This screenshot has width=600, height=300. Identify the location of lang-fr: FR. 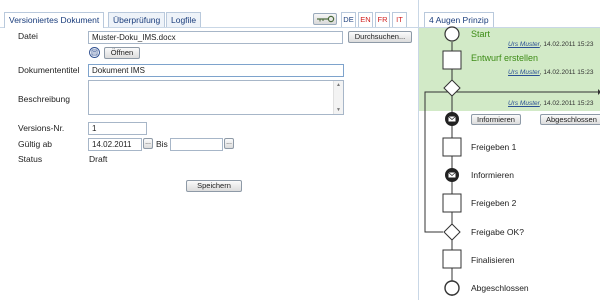
(382, 19).